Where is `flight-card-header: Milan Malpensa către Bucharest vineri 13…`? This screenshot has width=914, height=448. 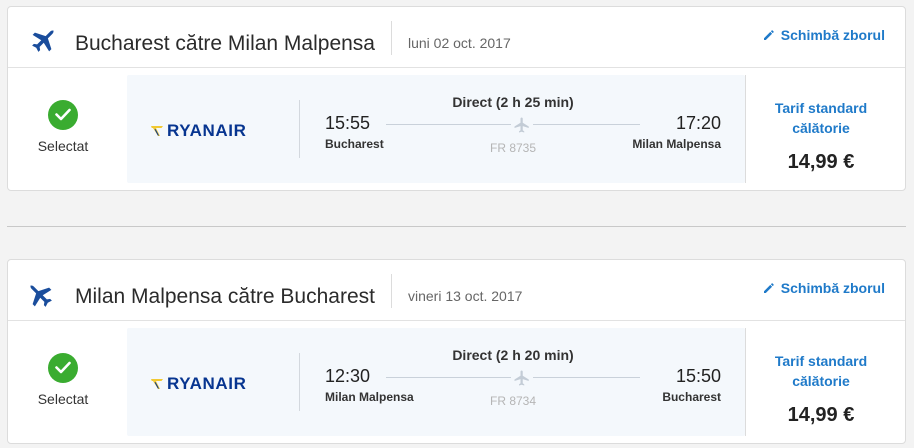
flight-card-header: Milan Malpensa către Bucharest vineri 13… is located at coordinates (456, 290).